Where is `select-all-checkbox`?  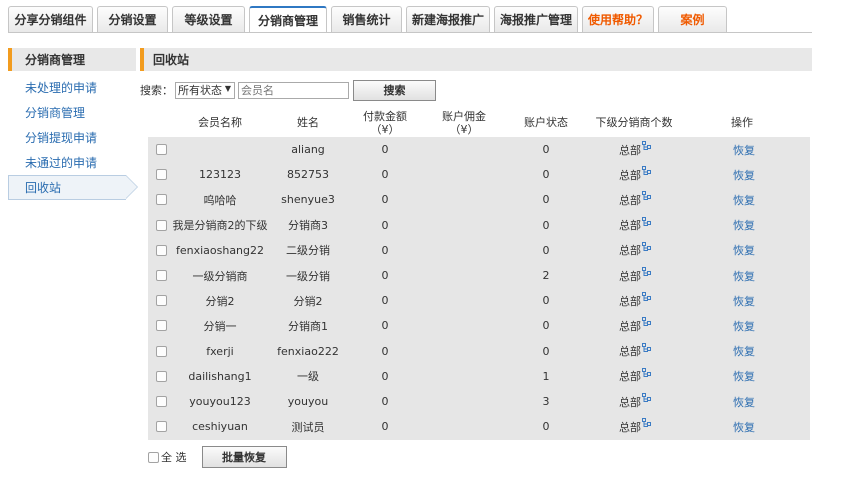
select-all-checkbox is located at coordinates (153, 457).